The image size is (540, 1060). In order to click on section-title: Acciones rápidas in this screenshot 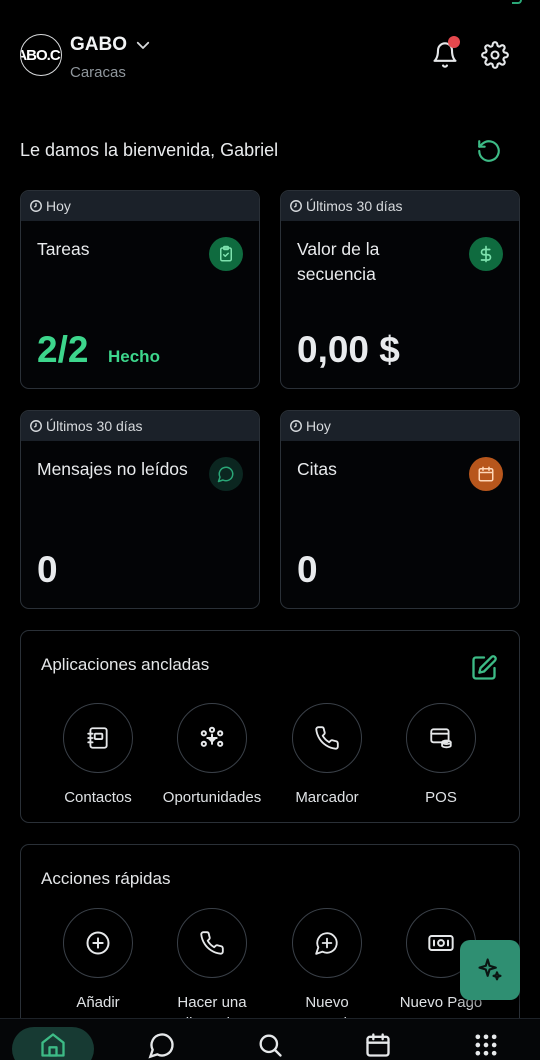, I will do `click(106, 878)`.